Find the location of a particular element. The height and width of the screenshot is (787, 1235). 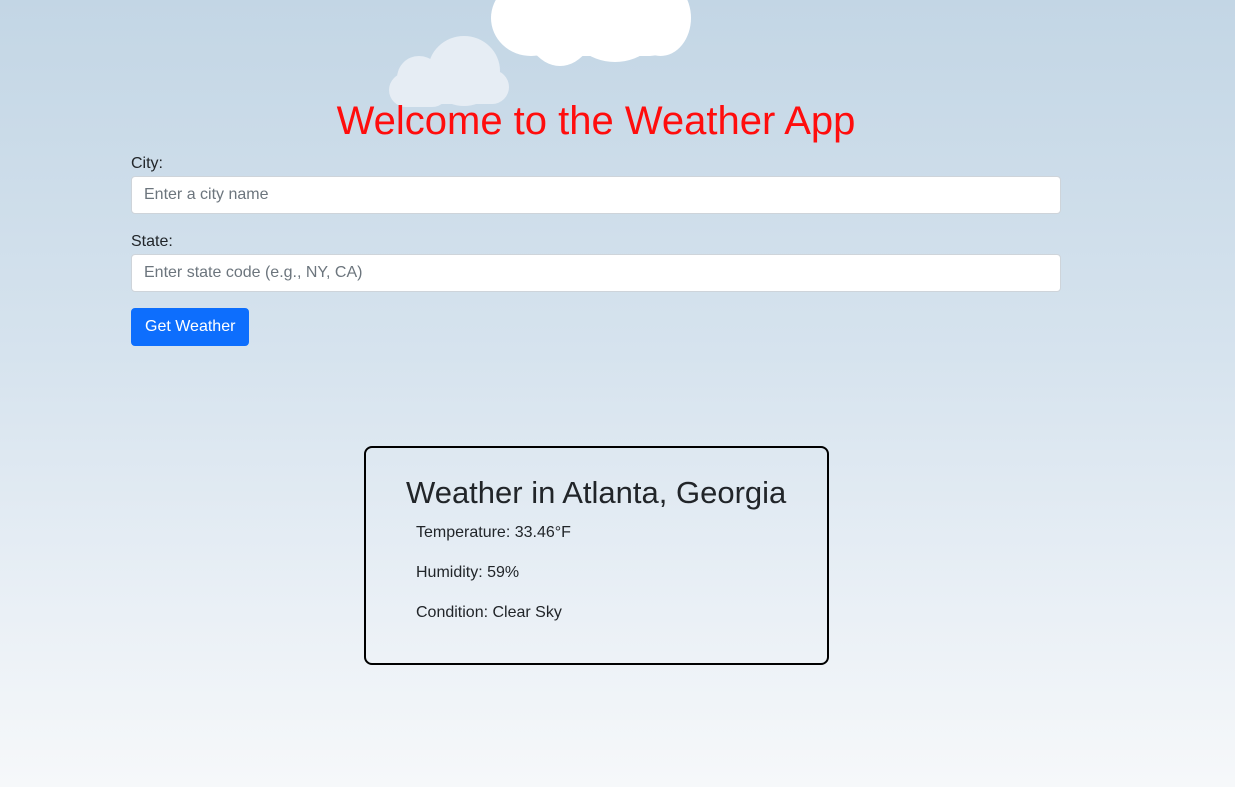

temperature-text: Temperature: 33.46°F is located at coordinates (493, 532).